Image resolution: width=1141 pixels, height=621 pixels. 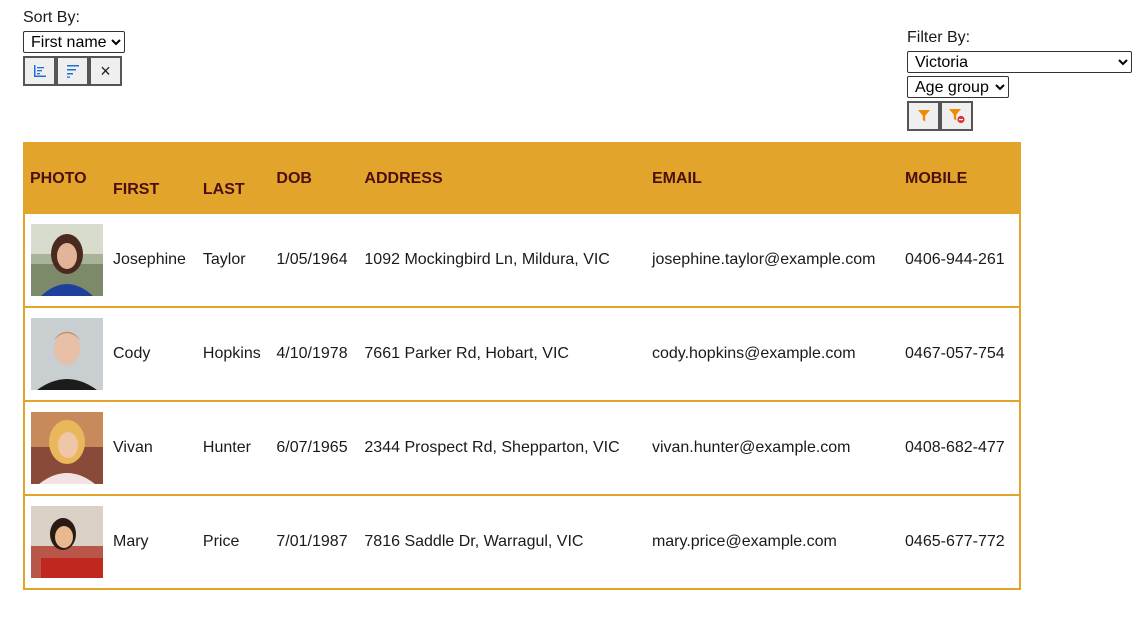 What do you see at coordinates (231, 353) in the screenshot?
I see `cell-last: Hopkins` at bounding box center [231, 353].